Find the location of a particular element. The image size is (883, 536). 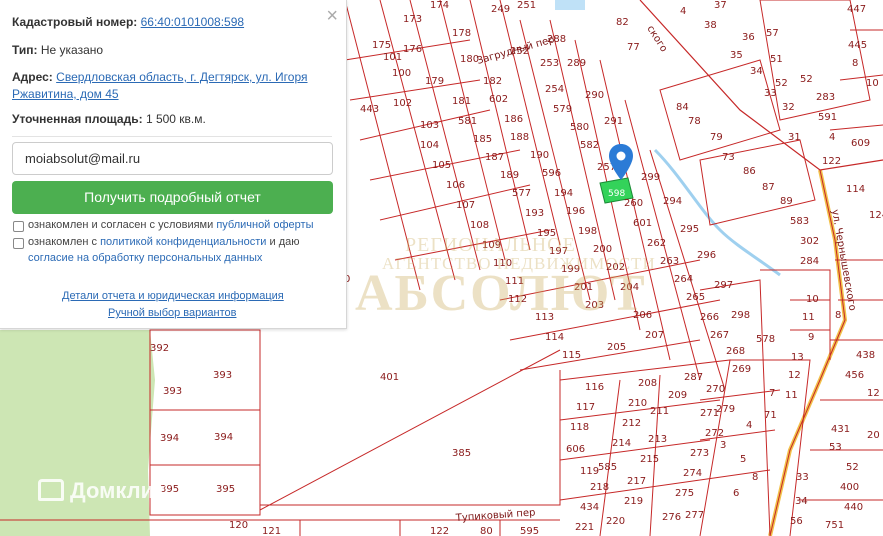

email-field: moiabsolut@mail.ru is located at coordinates (172, 158).